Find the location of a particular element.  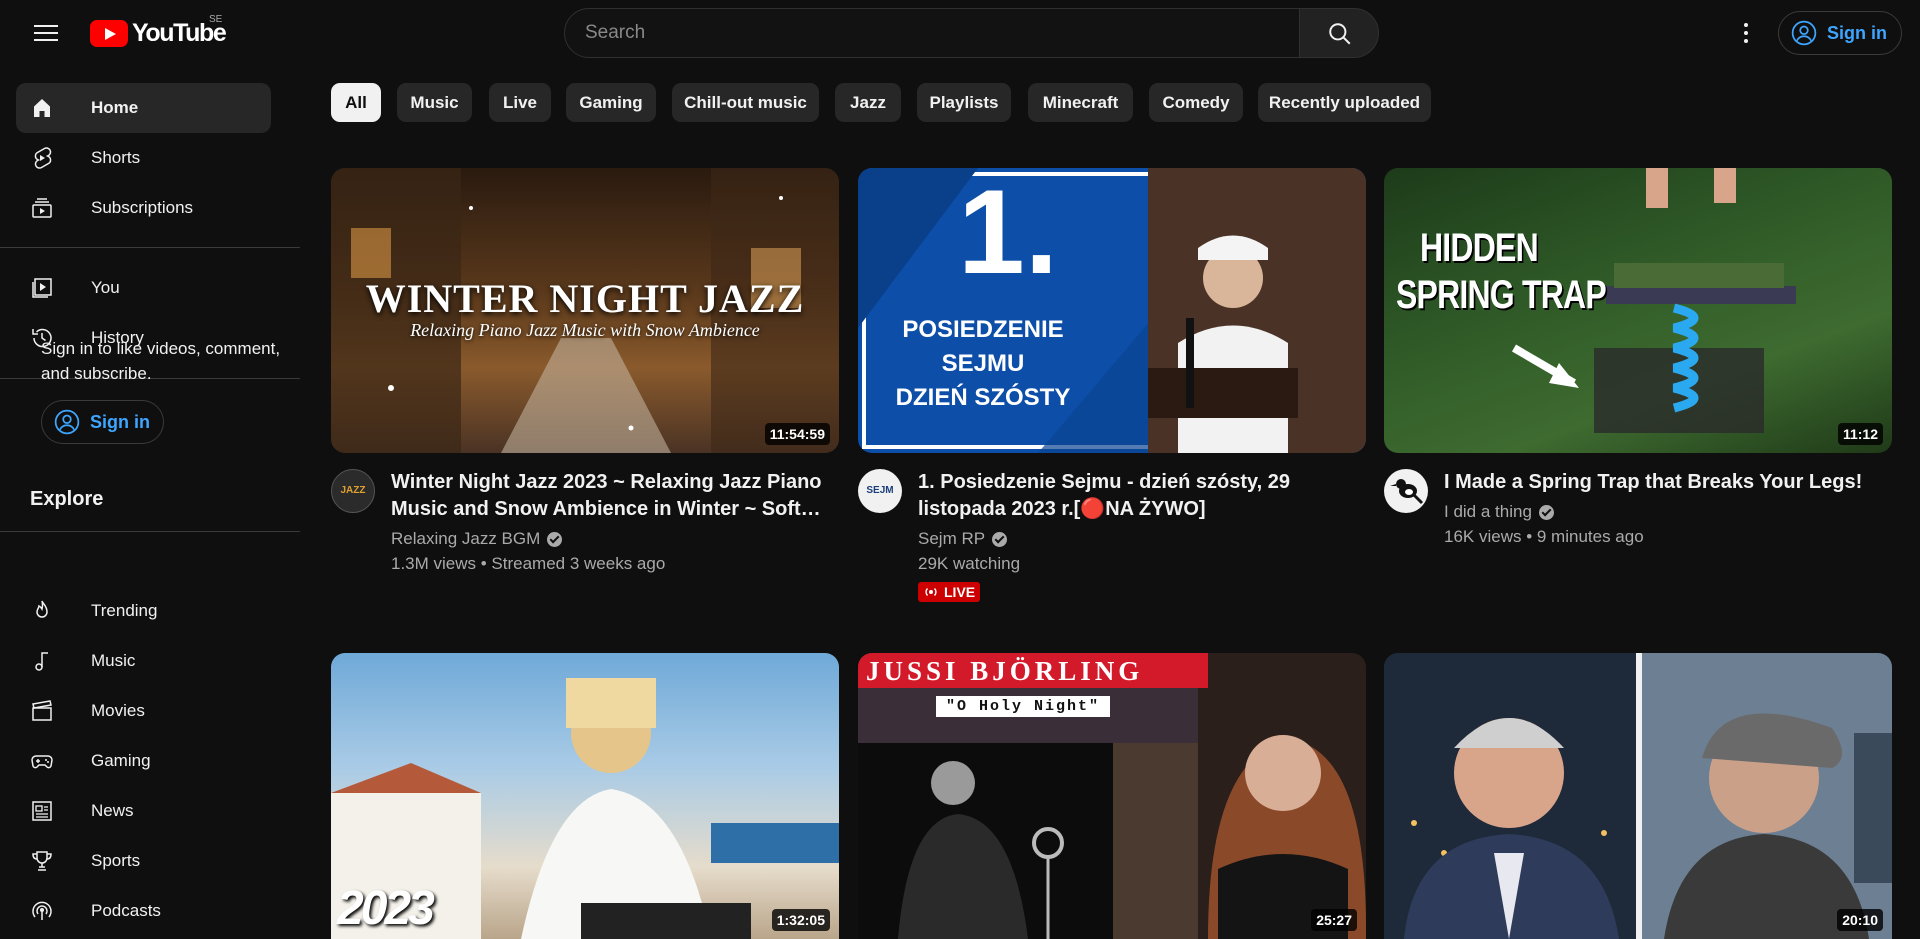

channel-avatar is located at coordinates (1406, 491).